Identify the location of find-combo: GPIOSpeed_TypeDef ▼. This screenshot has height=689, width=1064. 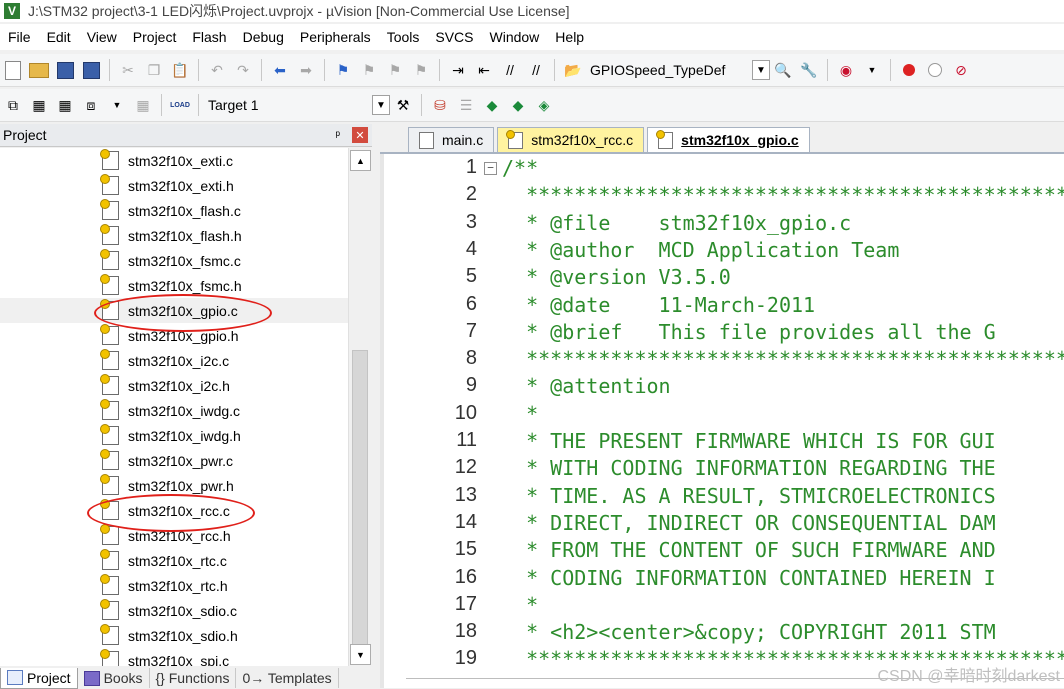
(678, 70).